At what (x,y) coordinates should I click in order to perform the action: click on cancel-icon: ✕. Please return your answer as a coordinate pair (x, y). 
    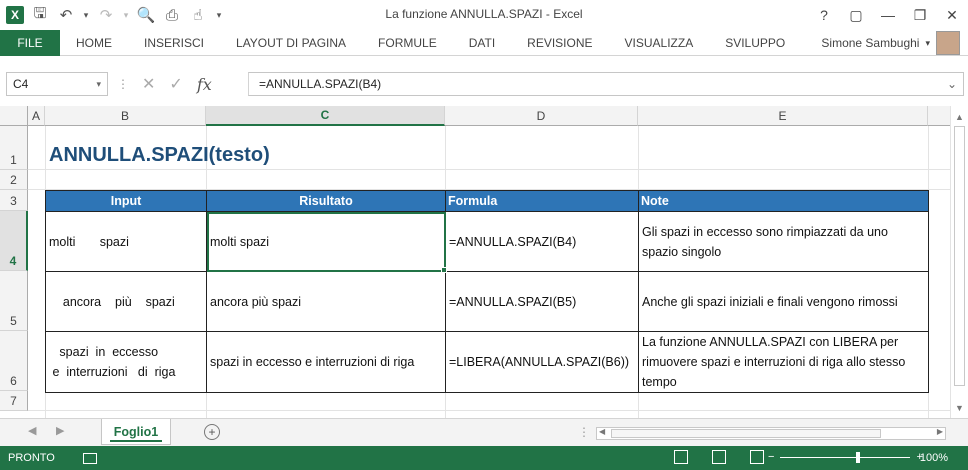
    Looking at the image, I should click on (148, 84).